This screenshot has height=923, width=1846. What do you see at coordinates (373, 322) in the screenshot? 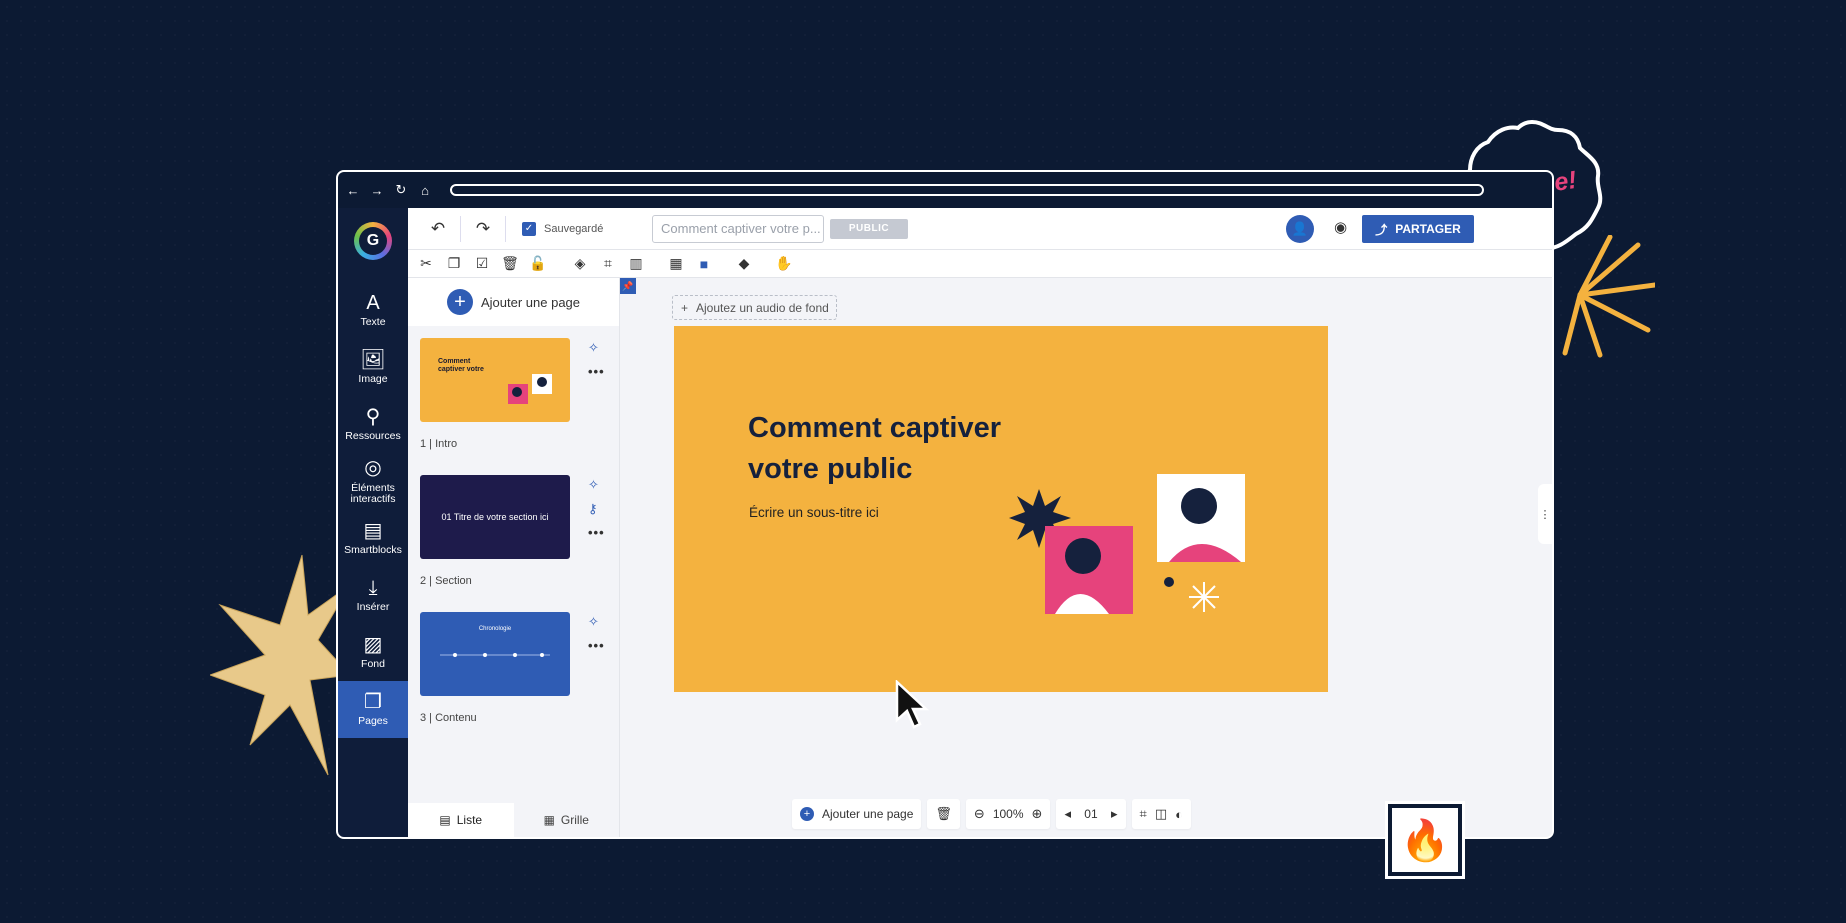
I see `sidebar-item-label: Texte` at bounding box center [373, 322].